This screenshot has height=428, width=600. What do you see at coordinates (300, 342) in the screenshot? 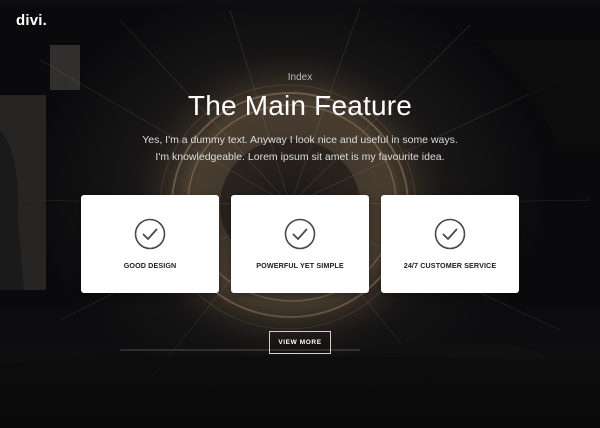
I see `view-more-button: VIEW MORE` at bounding box center [300, 342].